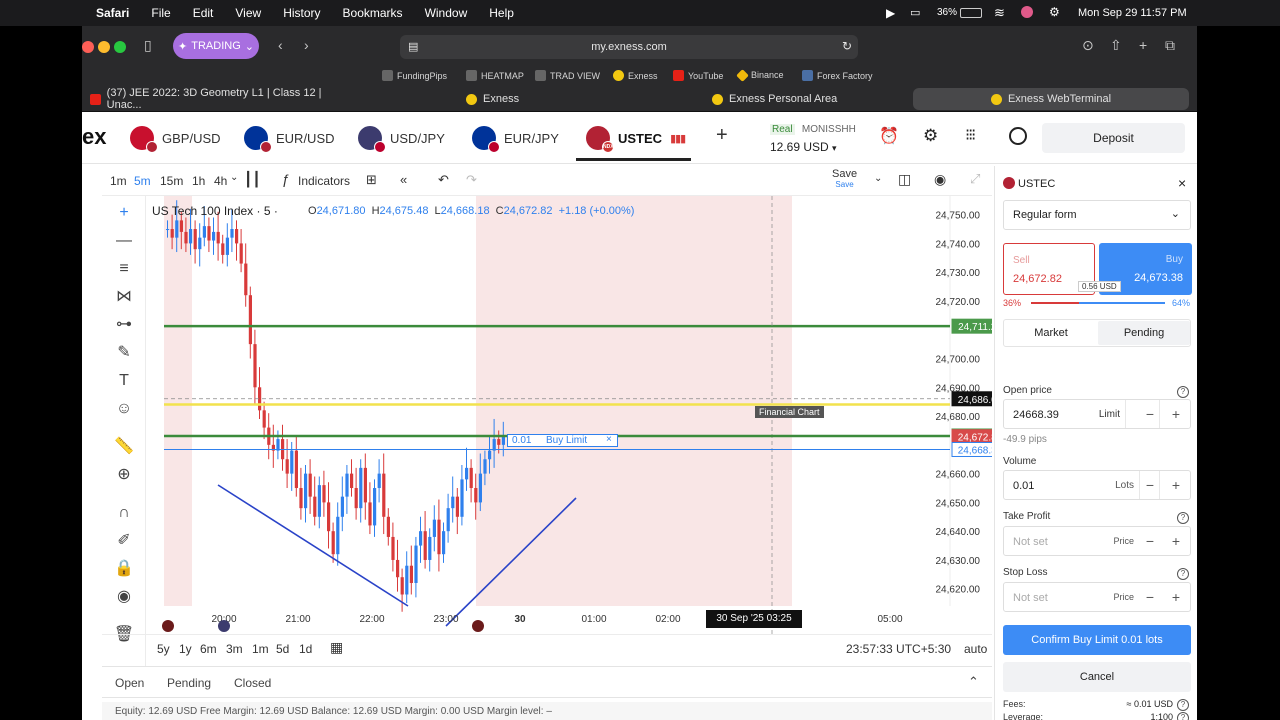  Describe the element at coordinates (220, 181) in the screenshot. I see `timeframe-4h: 4h` at that location.